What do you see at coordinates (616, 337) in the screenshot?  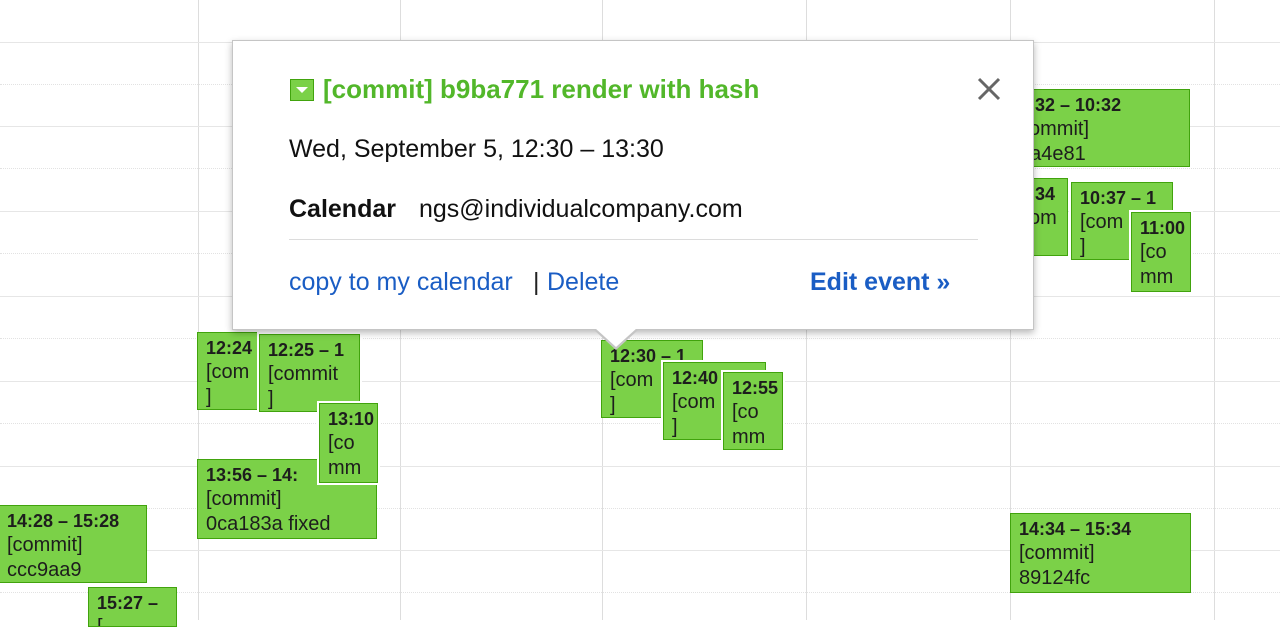 I see `bubble-pointer-fill` at bounding box center [616, 337].